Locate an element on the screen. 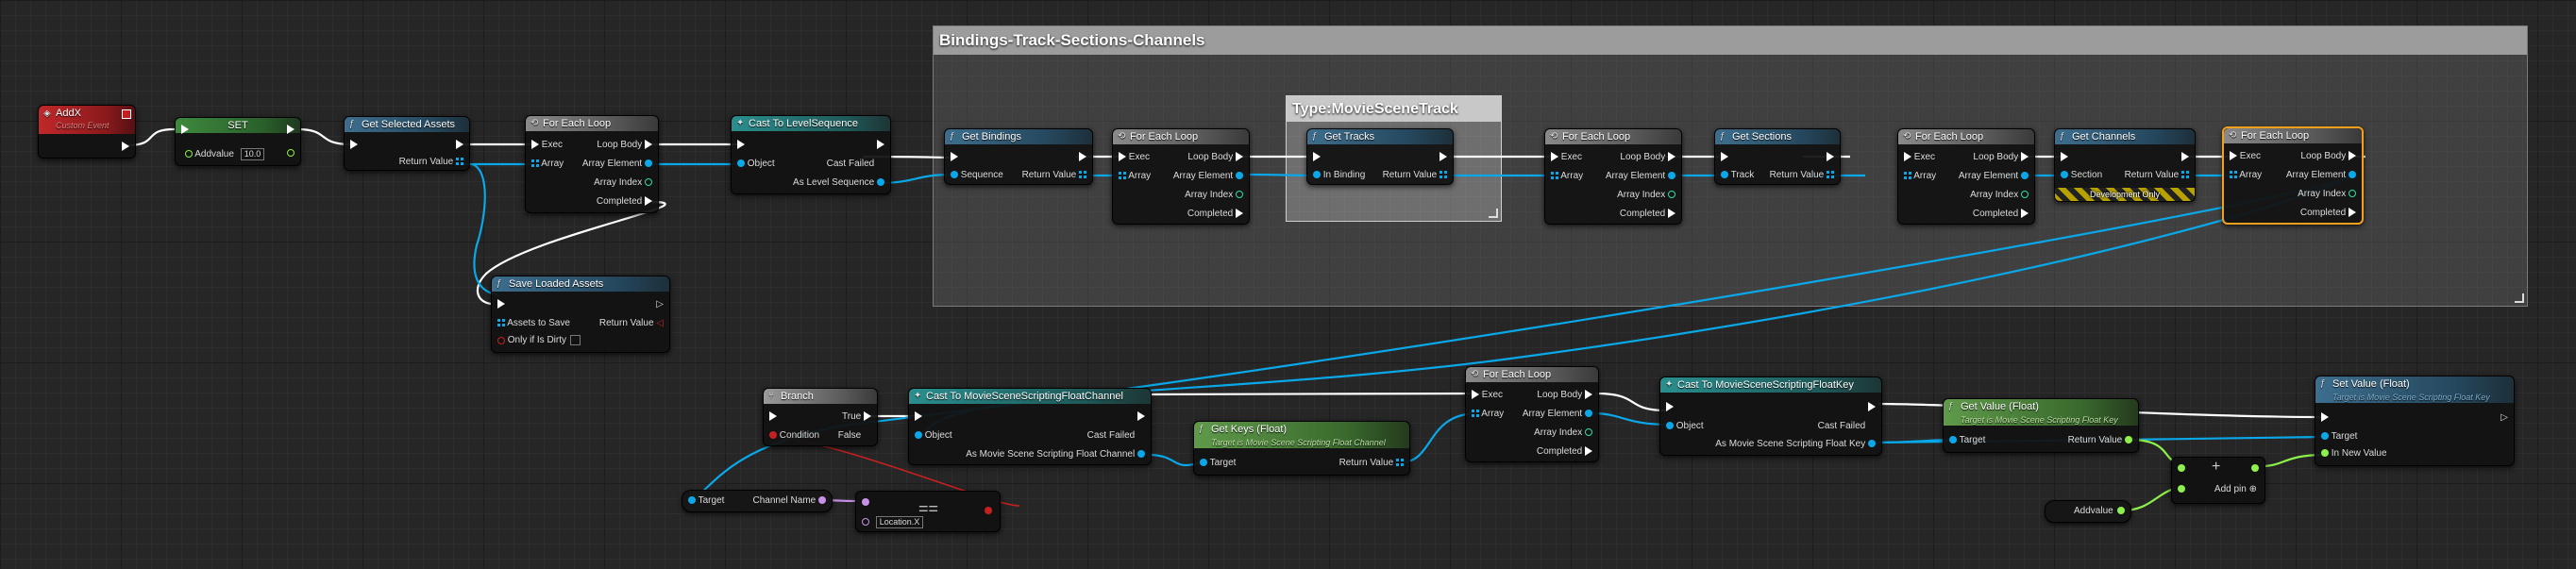 The height and width of the screenshot is (569, 2576). addvalue-input-pin: Addvalue 10.0 is located at coordinates (225, 154).